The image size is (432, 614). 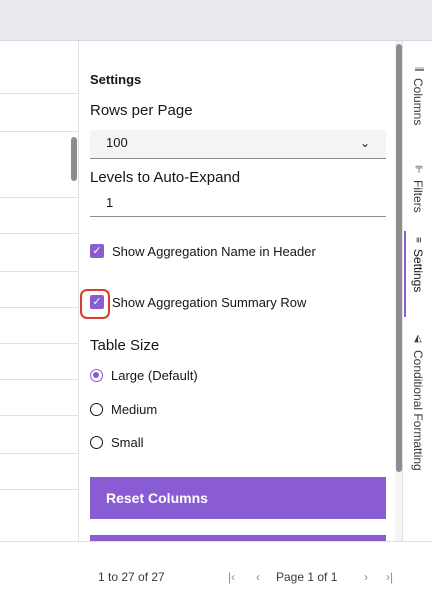 I want to click on filter-icon: ⊩, so click(x=418, y=169).